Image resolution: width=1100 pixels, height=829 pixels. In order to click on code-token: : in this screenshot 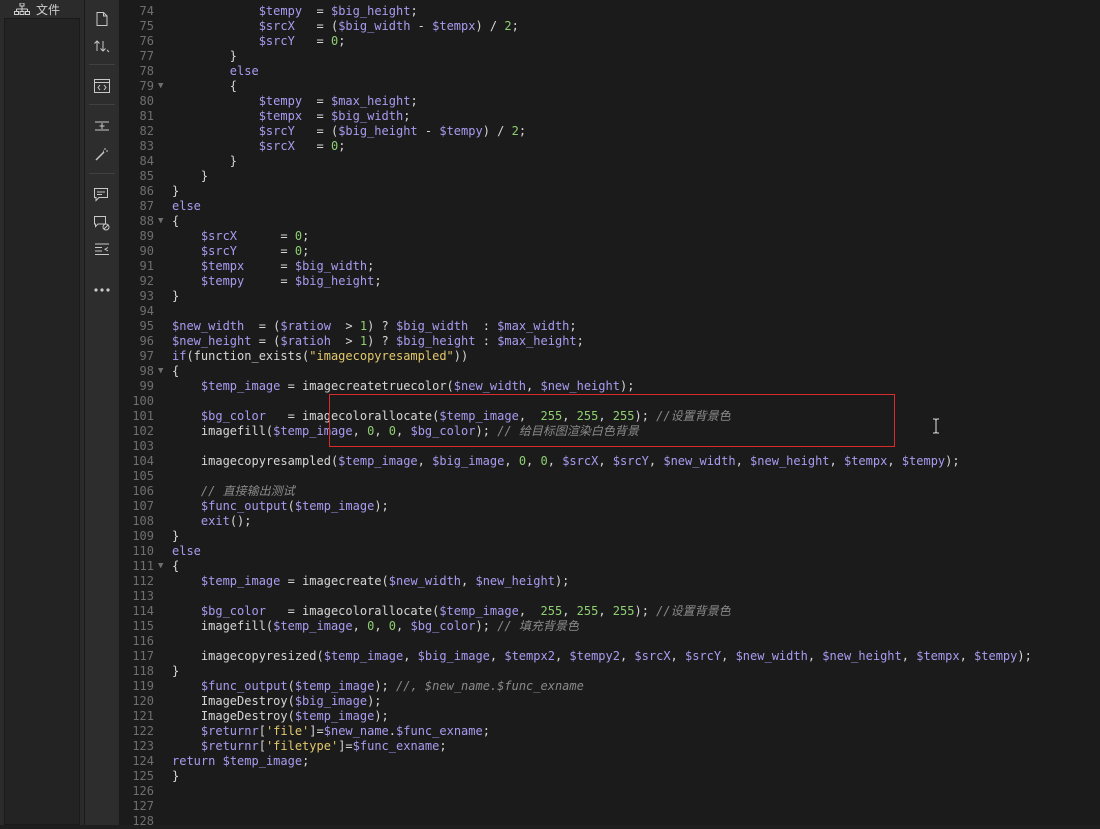, I will do `click(486, 341)`.